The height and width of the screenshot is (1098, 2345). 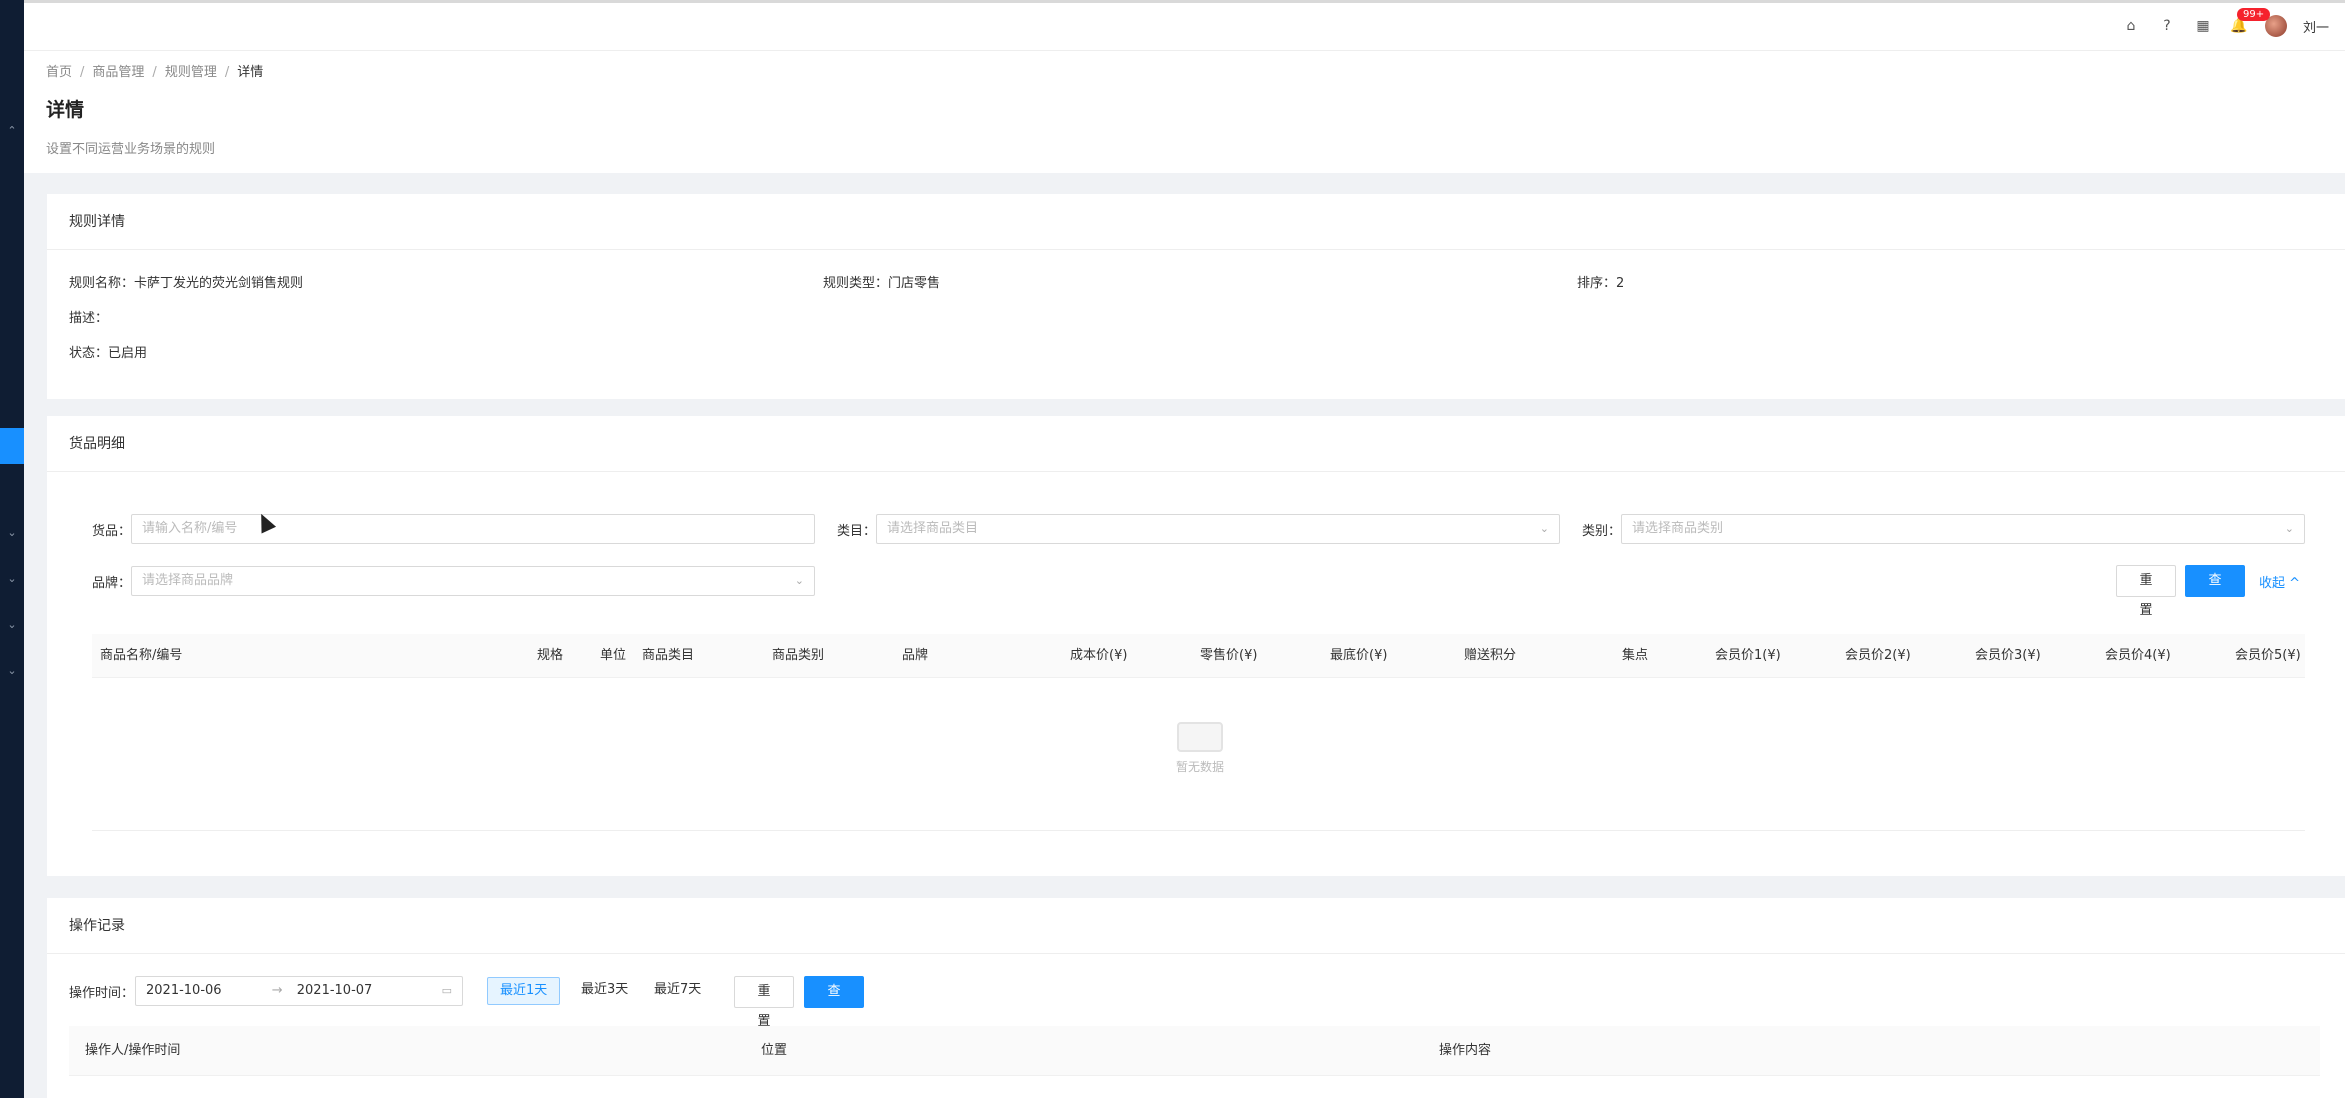 I want to click on category-filter-label: 类目：, so click(x=857, y=531).